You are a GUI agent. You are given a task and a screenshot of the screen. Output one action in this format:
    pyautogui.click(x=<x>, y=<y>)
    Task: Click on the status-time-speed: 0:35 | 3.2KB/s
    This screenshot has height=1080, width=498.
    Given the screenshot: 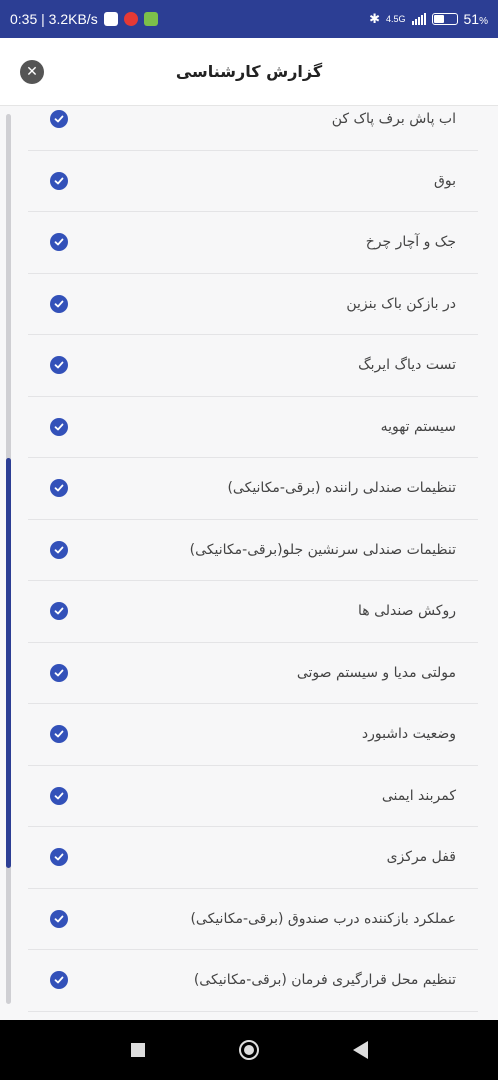 What is the action you would take?
    pyautogui.click(x=54, y=19)
    